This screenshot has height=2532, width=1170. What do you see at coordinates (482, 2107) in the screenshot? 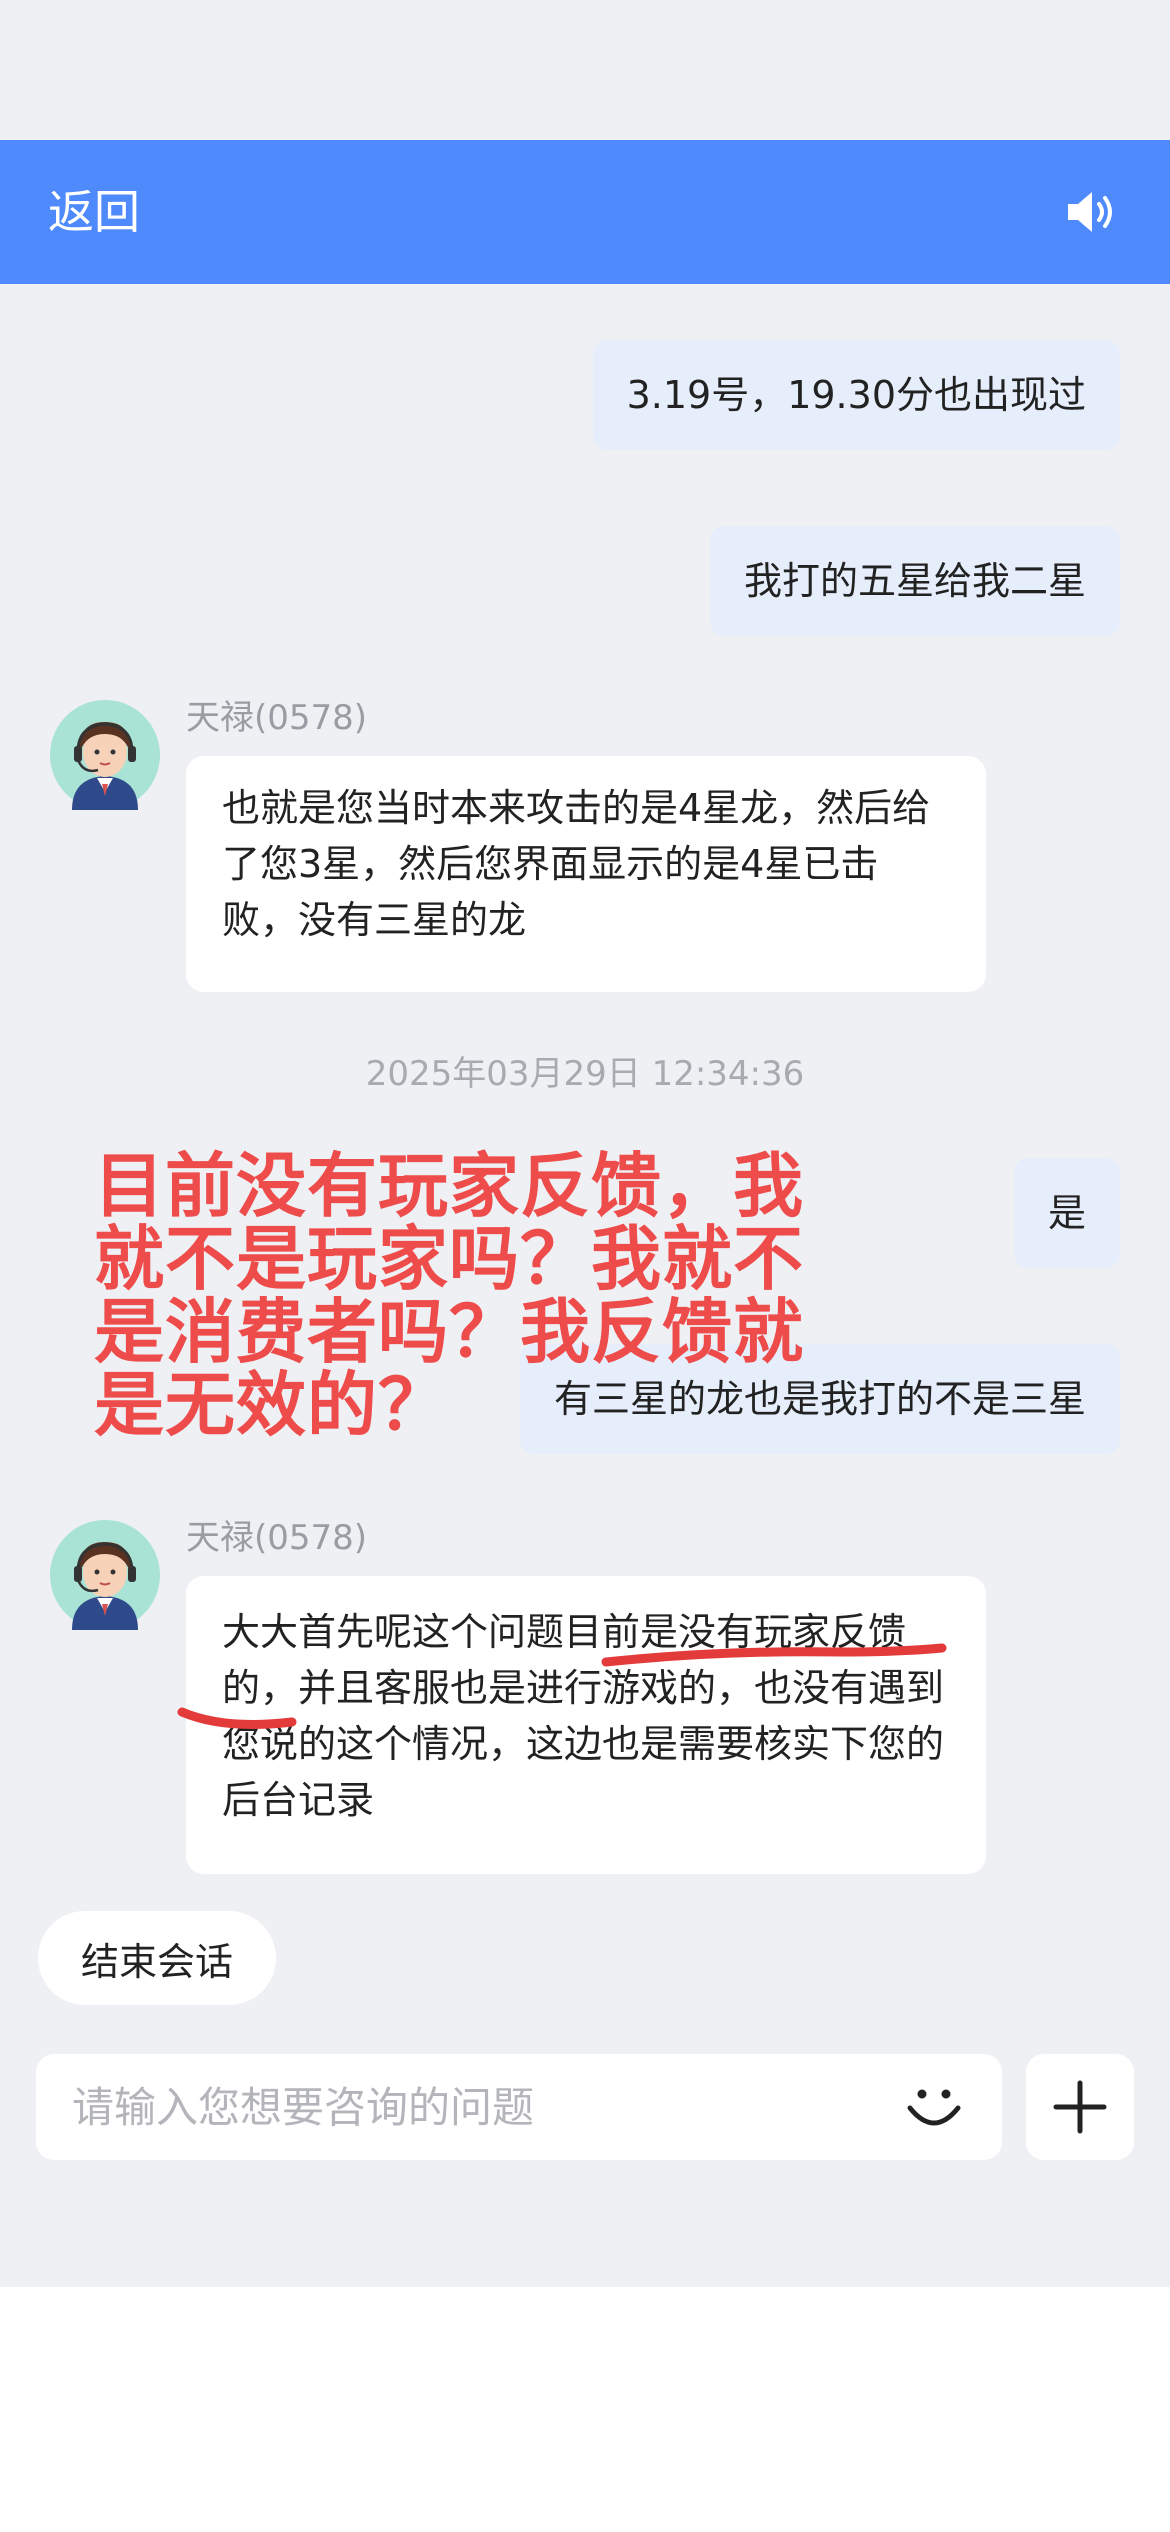
I see `message-input` at bounding box center [482, 2107].